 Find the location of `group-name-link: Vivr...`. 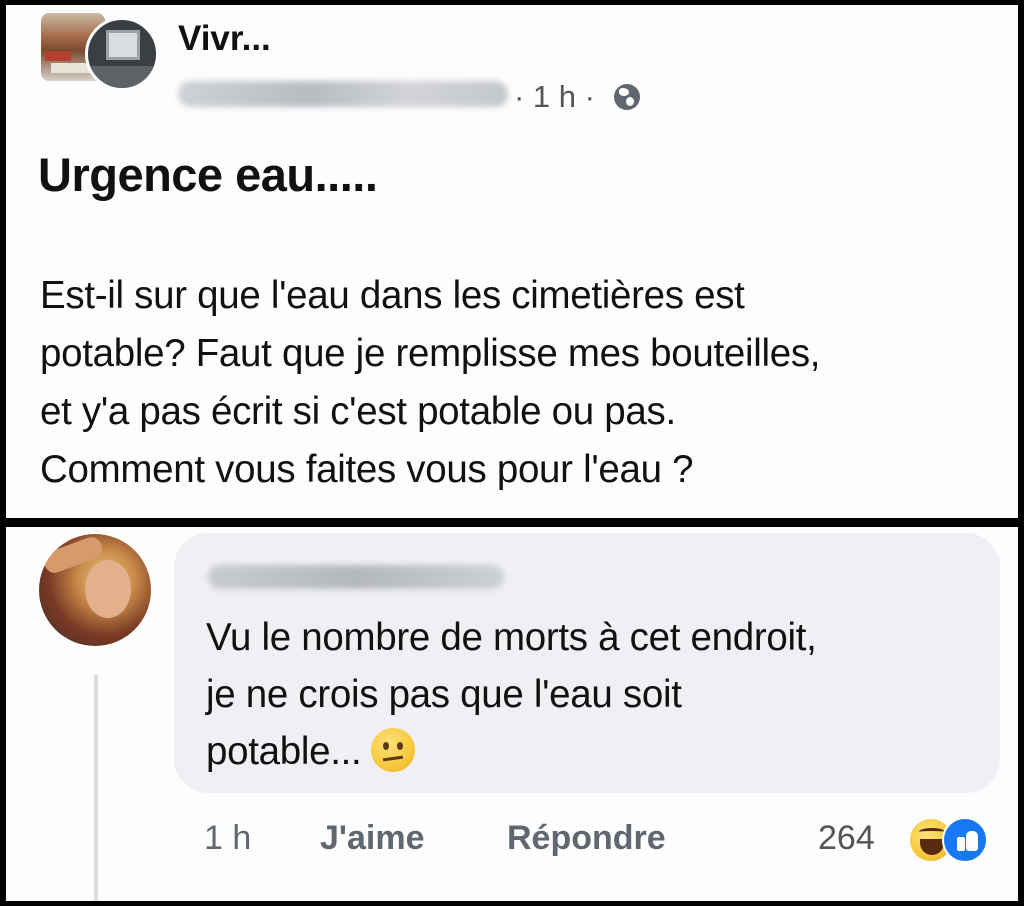

group-name-link: Vivr... is located at coordinates (224, 39).